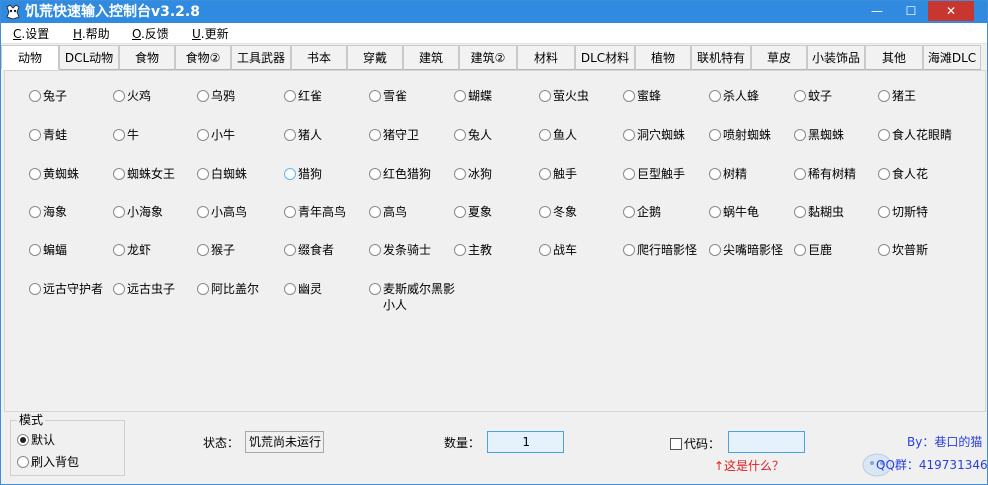  I want to click on tab-2: 食物, so click(147, 57).